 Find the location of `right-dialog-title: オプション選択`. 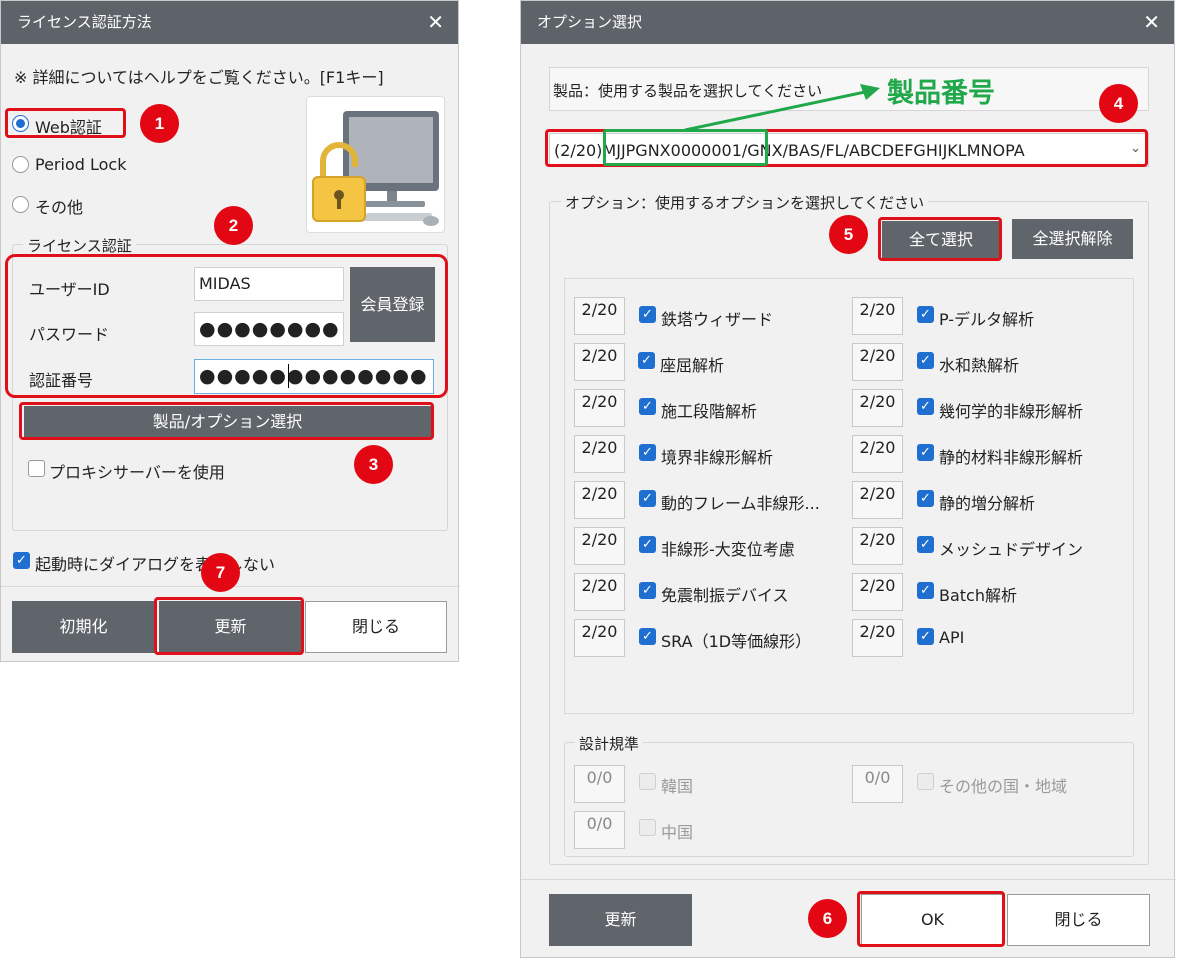

right-dialog-title: オプション選択 is located at coordinates (590, 22).